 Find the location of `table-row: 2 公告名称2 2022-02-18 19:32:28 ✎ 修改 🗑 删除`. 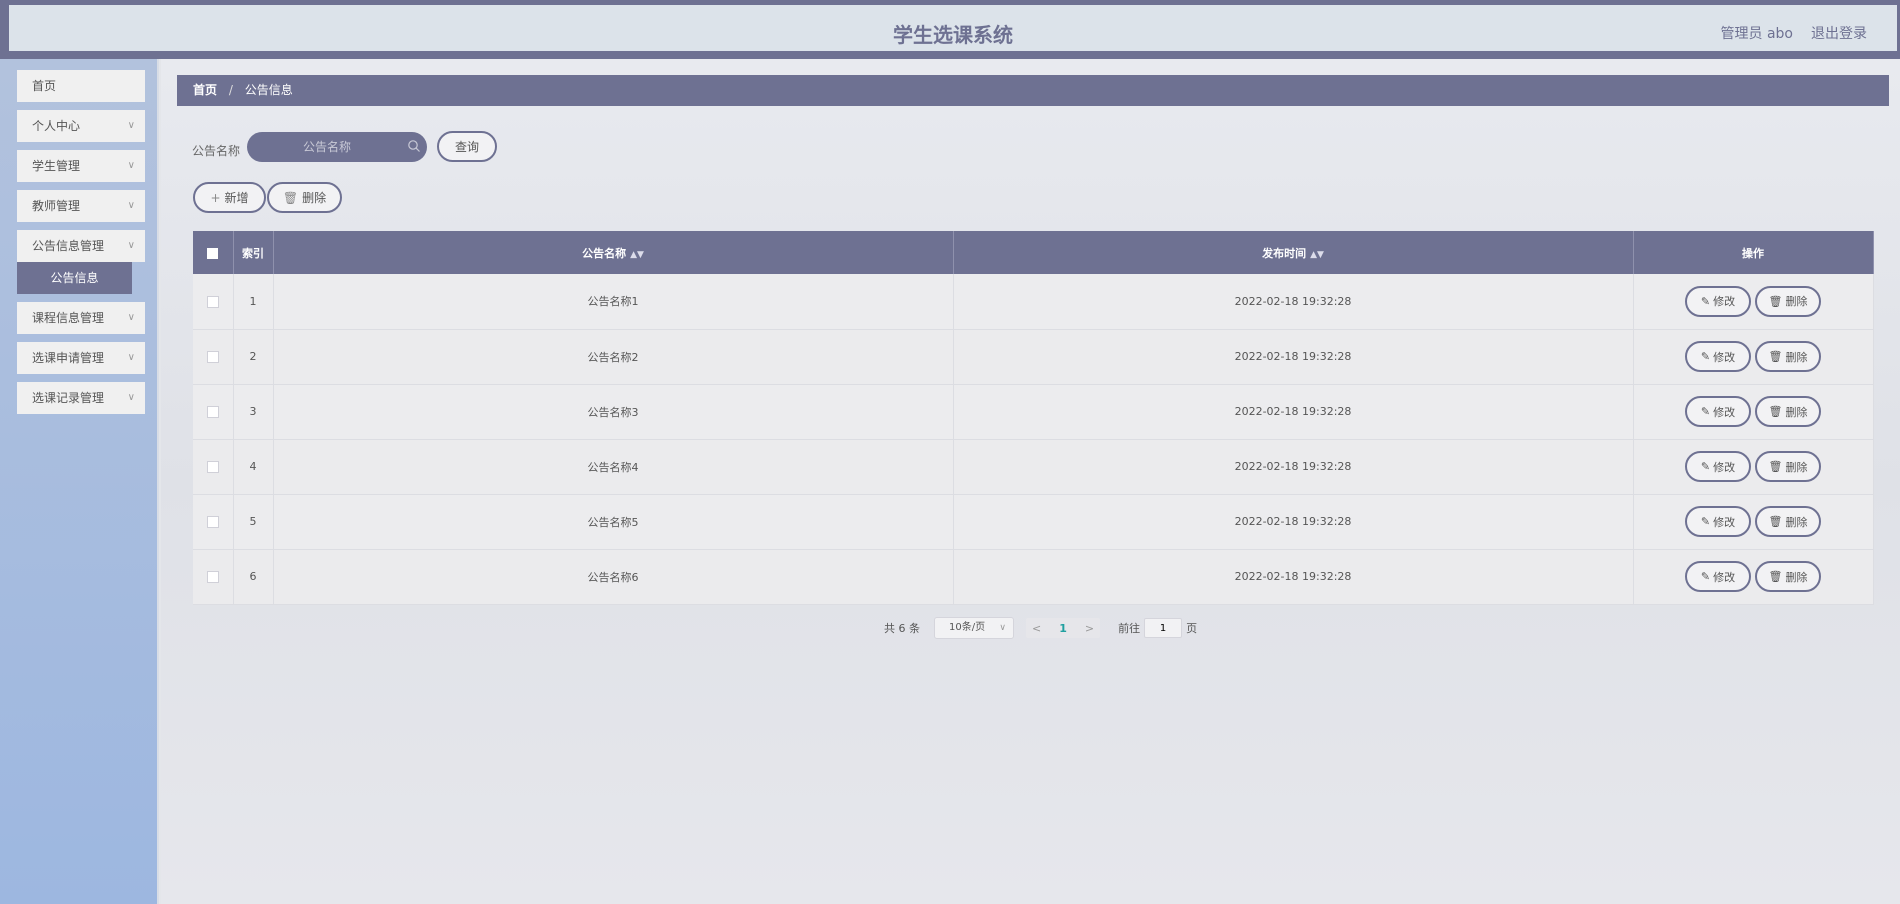

table-row: 2 公告名称2 2022-02-18 19:32:28 ✎ 修改 🗑 删除 is located at coordinates (1033, 357).